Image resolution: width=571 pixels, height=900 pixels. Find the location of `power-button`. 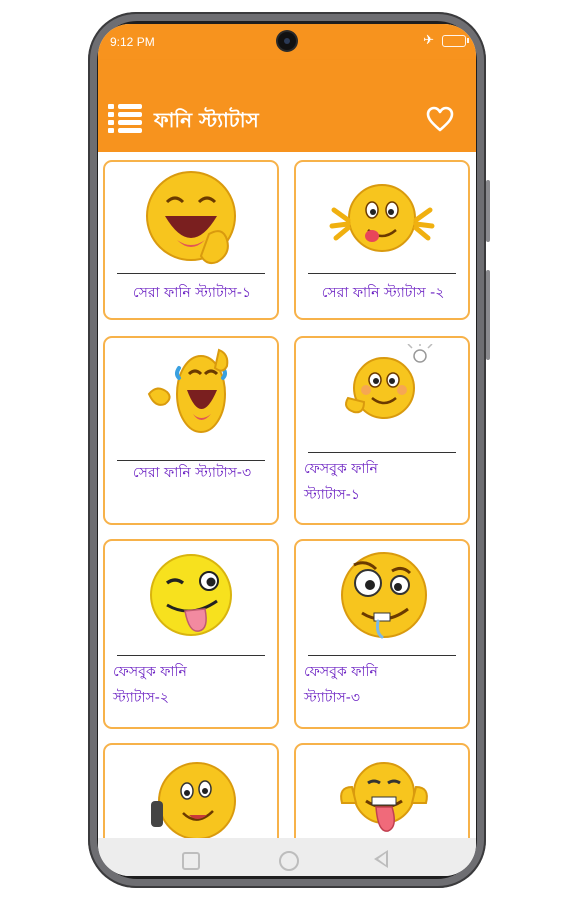

power-button is located at coordinates (488, 211).